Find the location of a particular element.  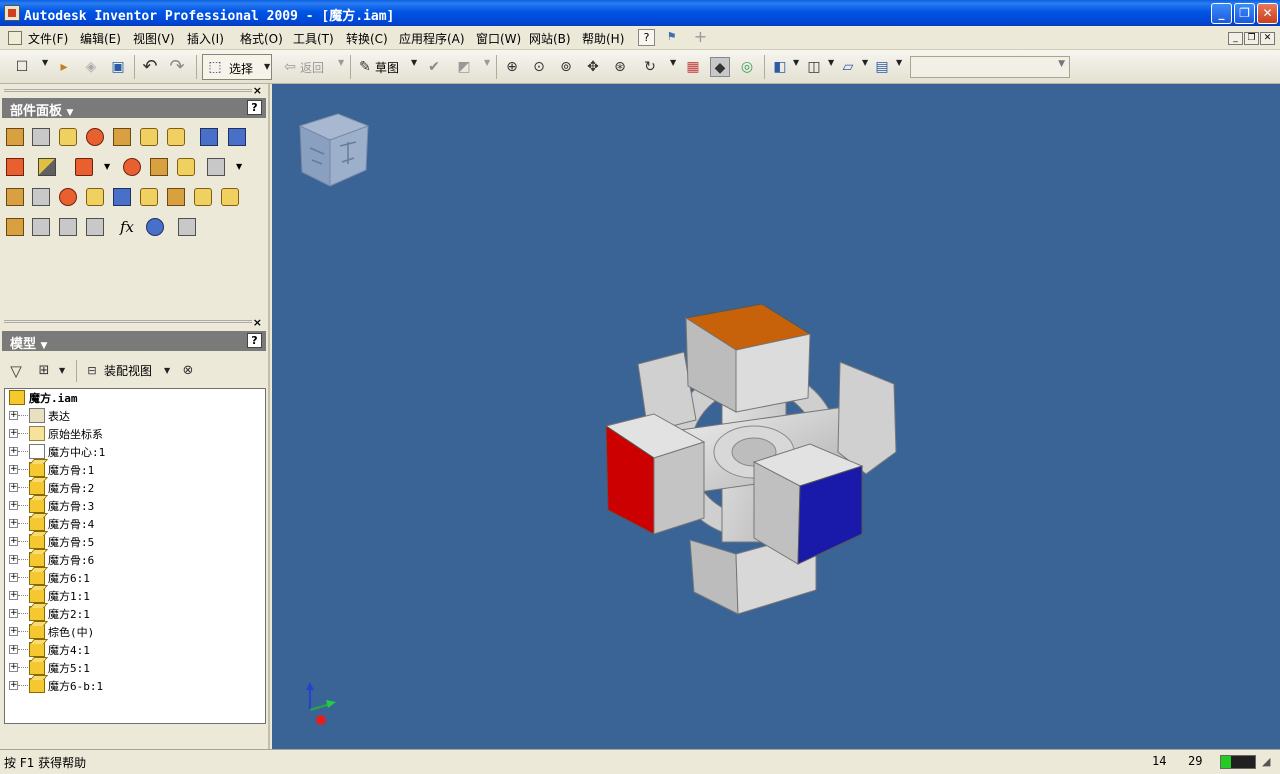

measure-icon: ◩ is located at coordinates (464, 67).